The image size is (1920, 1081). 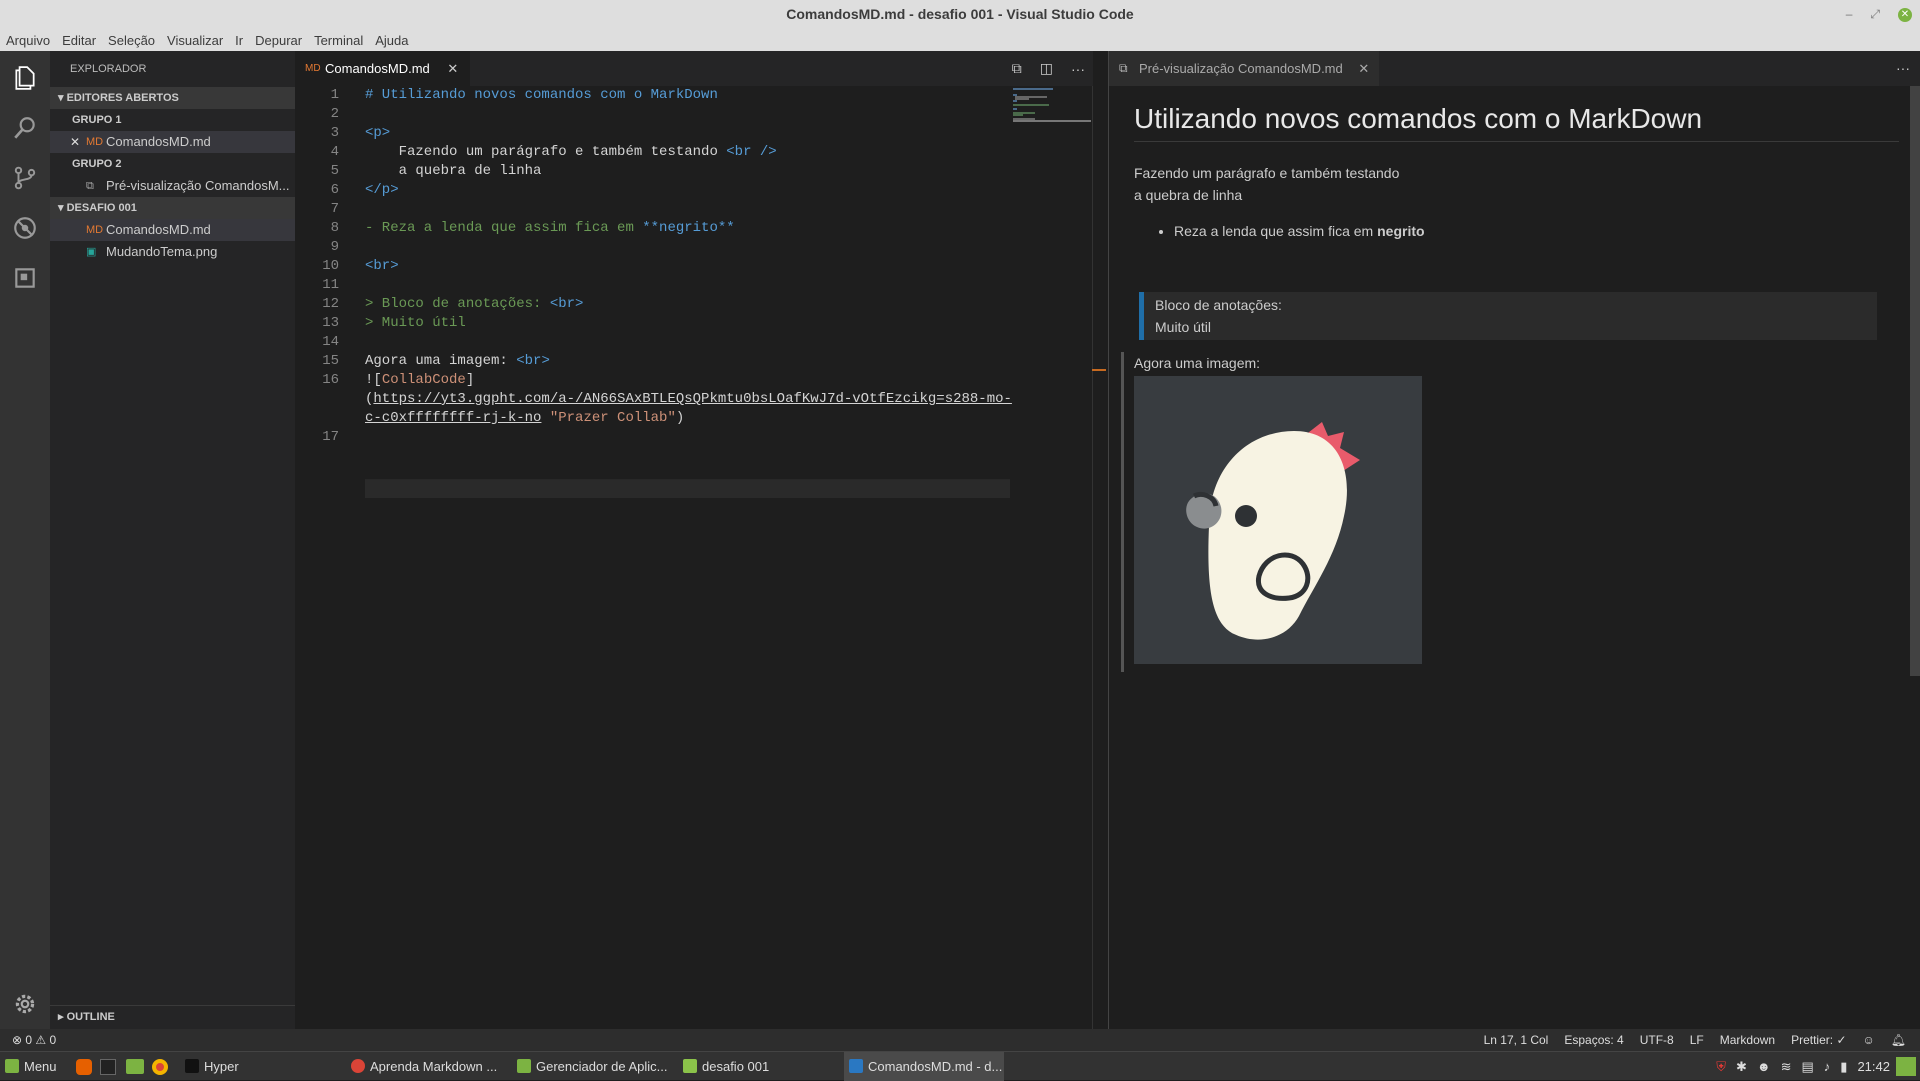 What do you see at coordinates (1875, 14) in the screenshot?
I see `maximize-icon: ⤢` at bounding box center [1875, 14].